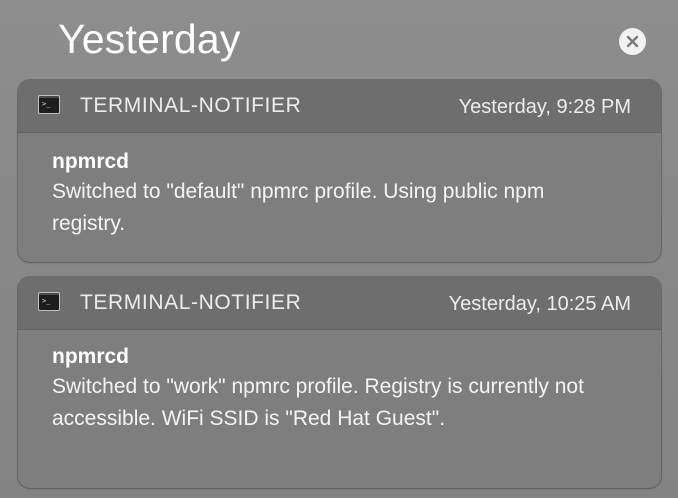 This screenshot has width=678, height=498. I want to click on notification-header: >_ TERMINAL-NOTIFIER Yesterday, 10:25 AM, so click(339, 303).